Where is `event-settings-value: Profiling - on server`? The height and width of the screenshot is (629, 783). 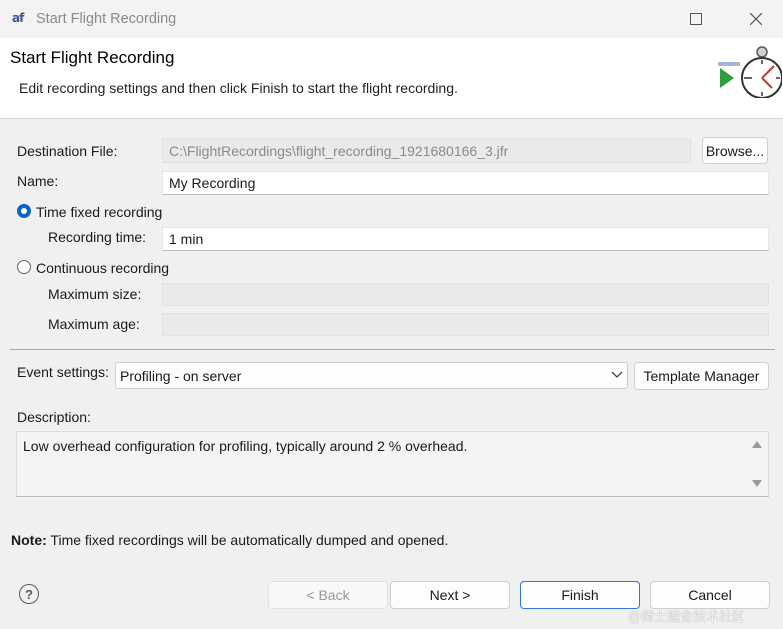 event-settings-value: Profiling - on server is located at coordinates (181, 375).